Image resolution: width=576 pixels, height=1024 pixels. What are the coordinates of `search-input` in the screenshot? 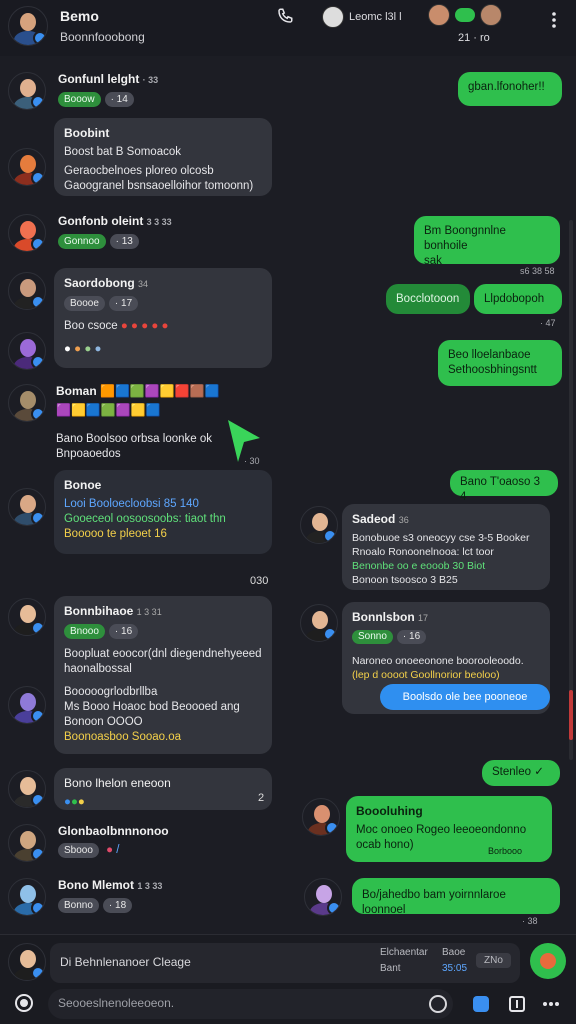 It's located at (243, 1003).